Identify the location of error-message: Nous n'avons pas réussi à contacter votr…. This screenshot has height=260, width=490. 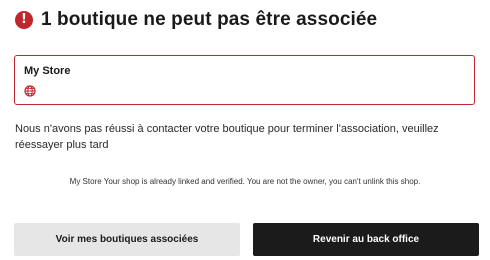
(227, 137).